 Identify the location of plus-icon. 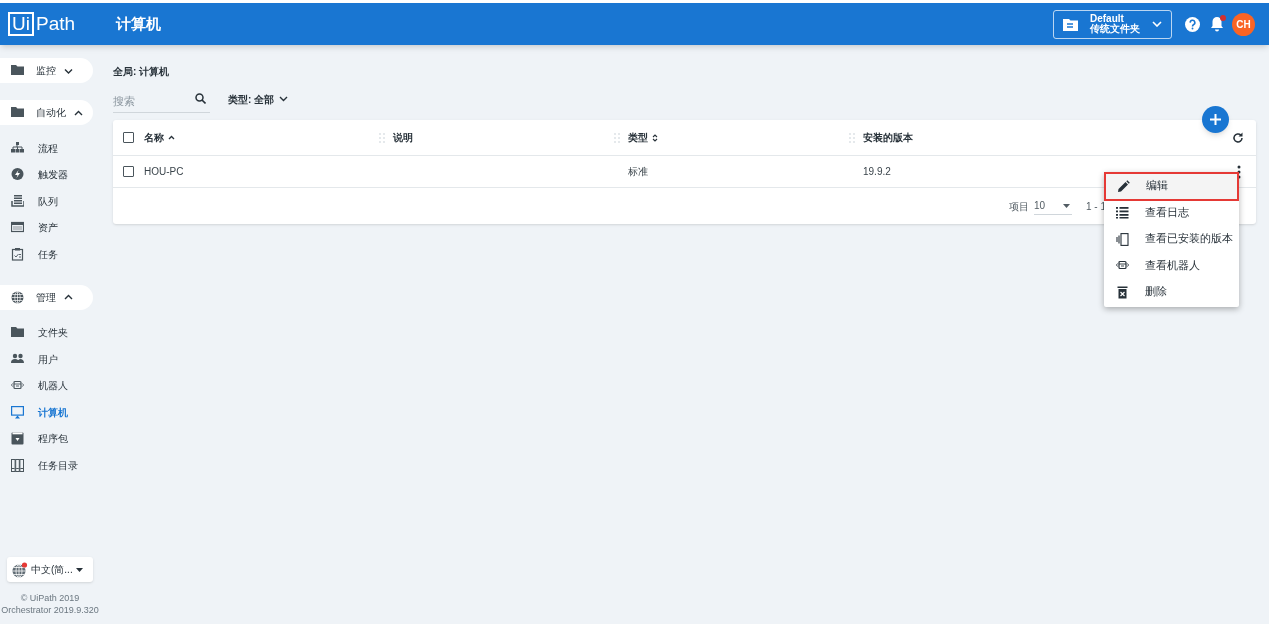
(1215, 119).